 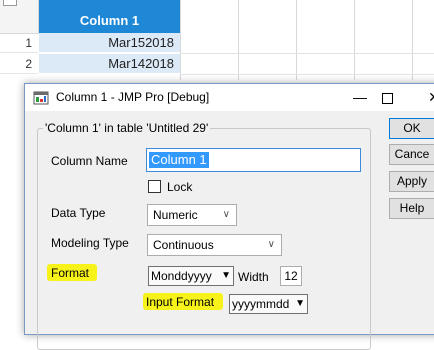 What do you see at coordinates (10, 3) in the screenshot?
I see `corner-triangle-icon` at bounding box center [10, 3].